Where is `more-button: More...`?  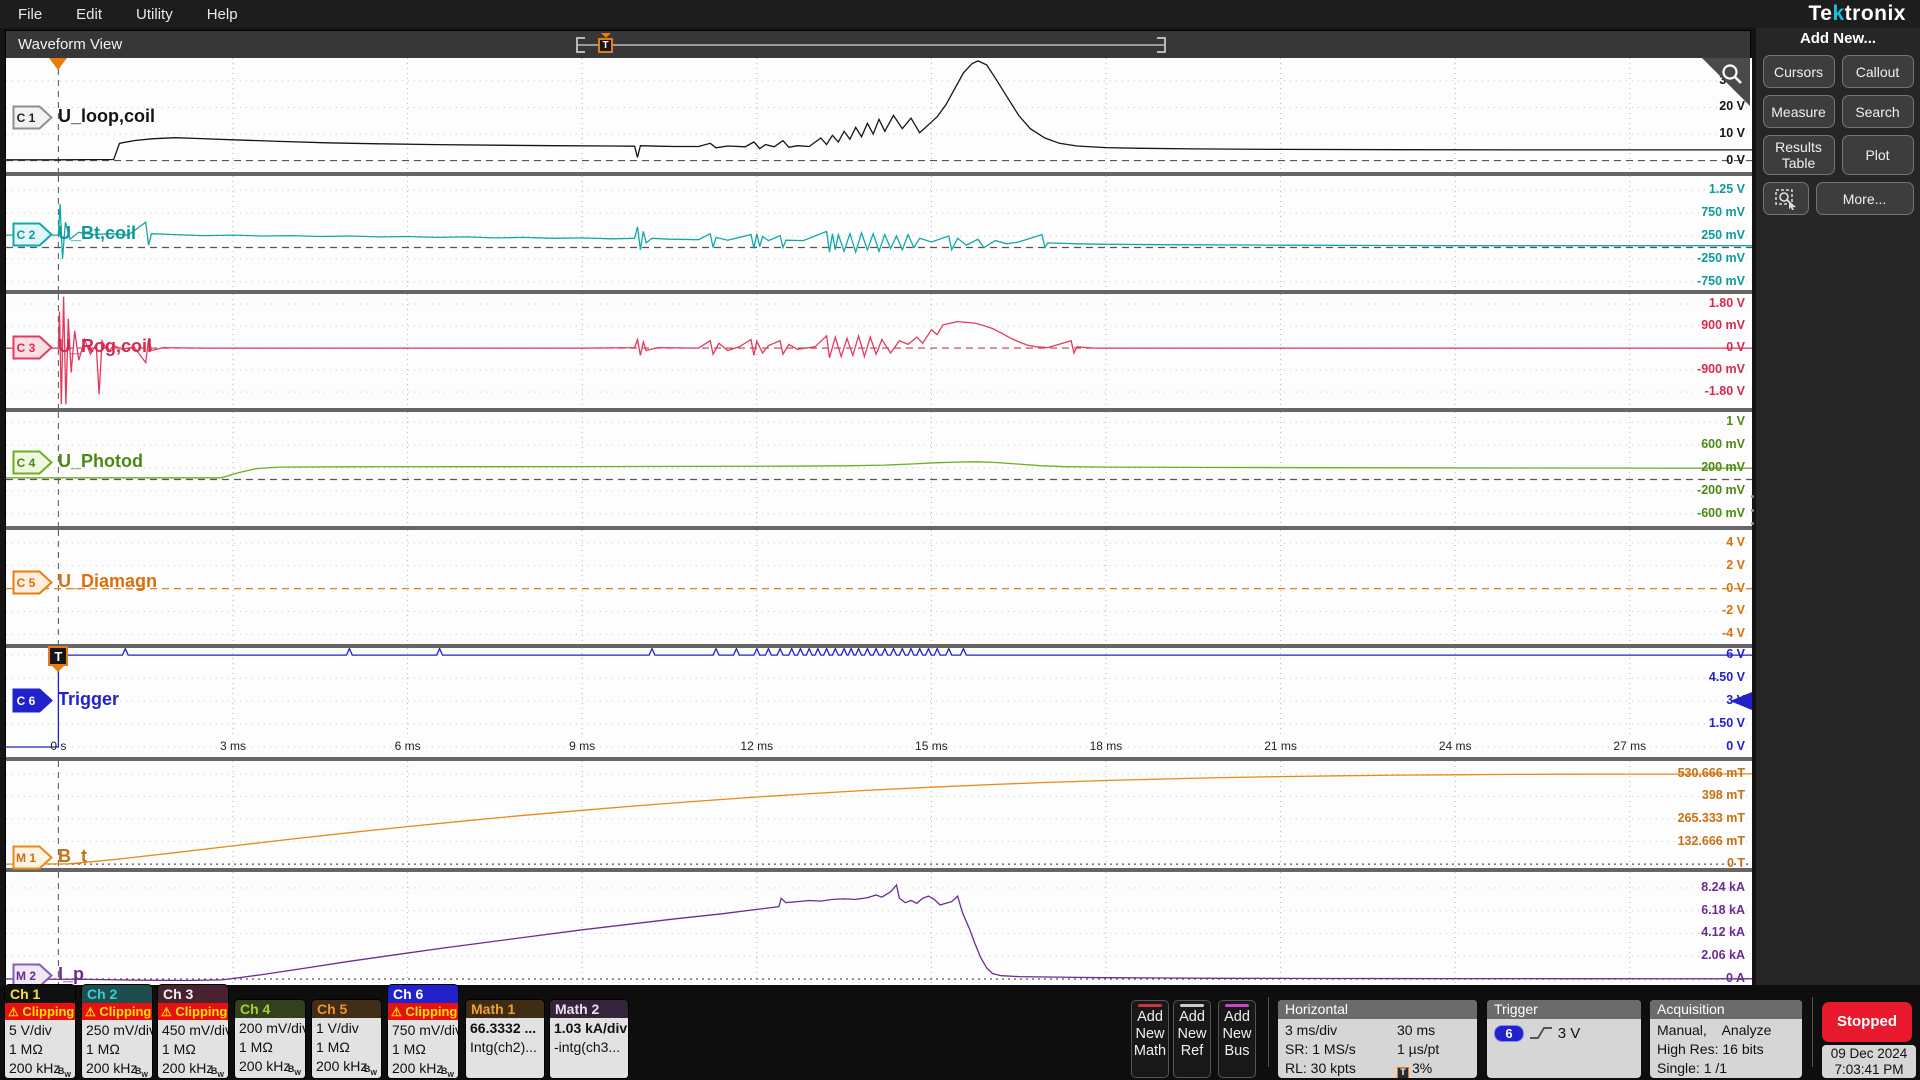
more-button: More... is located at coordinates (1864, 198).